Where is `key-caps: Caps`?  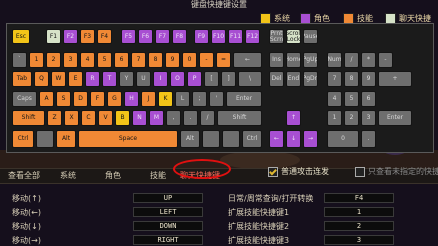 key-caps: Caps is located at coordinates (24, 99).